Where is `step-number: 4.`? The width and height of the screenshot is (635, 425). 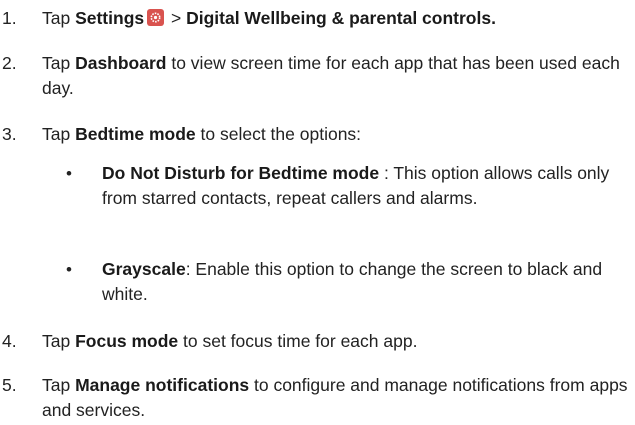
step-number: 4. is located at coordinates (9, 341).